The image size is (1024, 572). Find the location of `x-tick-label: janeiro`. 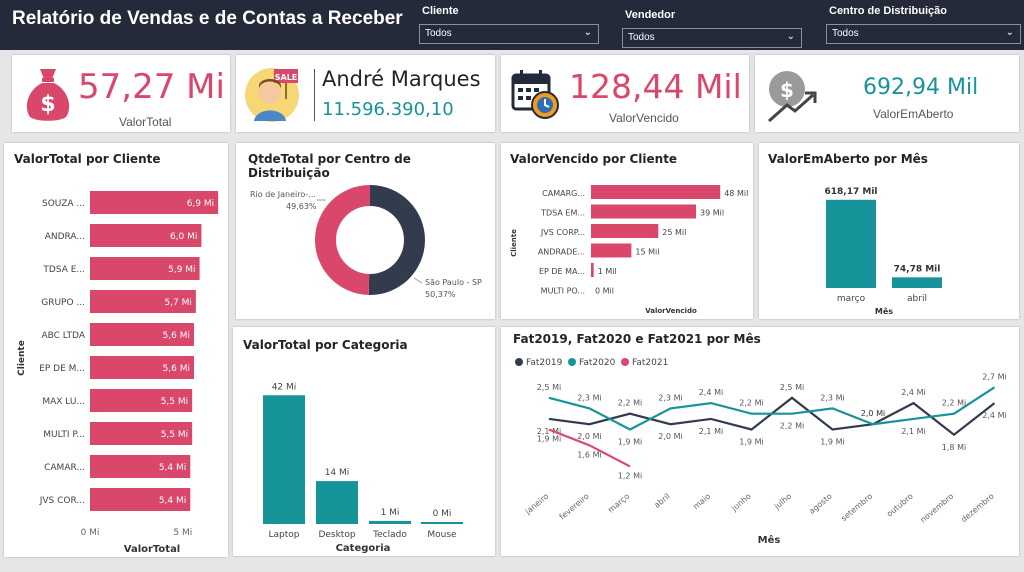

x-tick-label: janeiro is located at coordinates (537, 504).